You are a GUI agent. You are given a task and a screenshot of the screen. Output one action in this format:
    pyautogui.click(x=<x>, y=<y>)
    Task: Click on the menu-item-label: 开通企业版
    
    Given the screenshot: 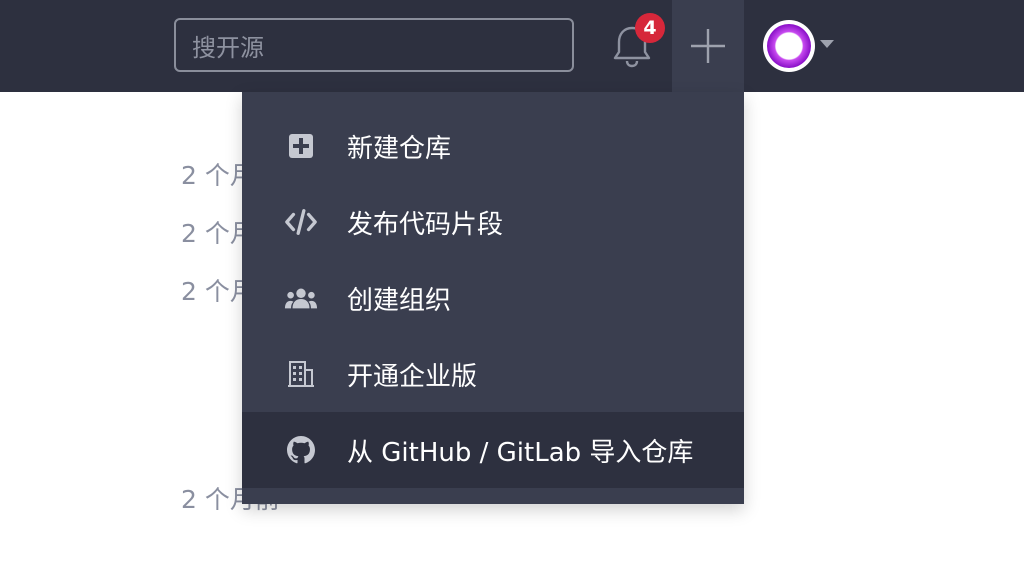 What is the action you would take?
    pyautogui.click(x=412, y=376)
    